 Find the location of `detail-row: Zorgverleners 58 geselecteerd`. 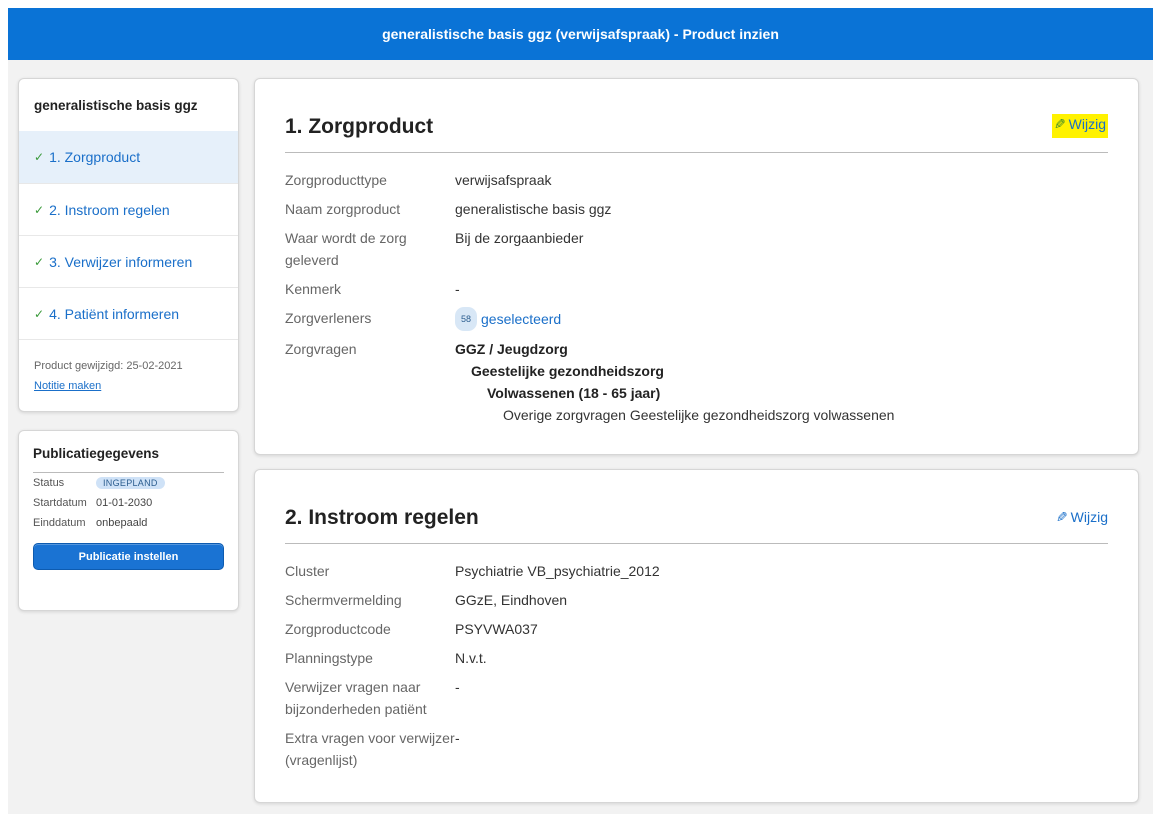

detail-row: Zorgverleners 58 geselecteerd is located at coordinates (696, 319).